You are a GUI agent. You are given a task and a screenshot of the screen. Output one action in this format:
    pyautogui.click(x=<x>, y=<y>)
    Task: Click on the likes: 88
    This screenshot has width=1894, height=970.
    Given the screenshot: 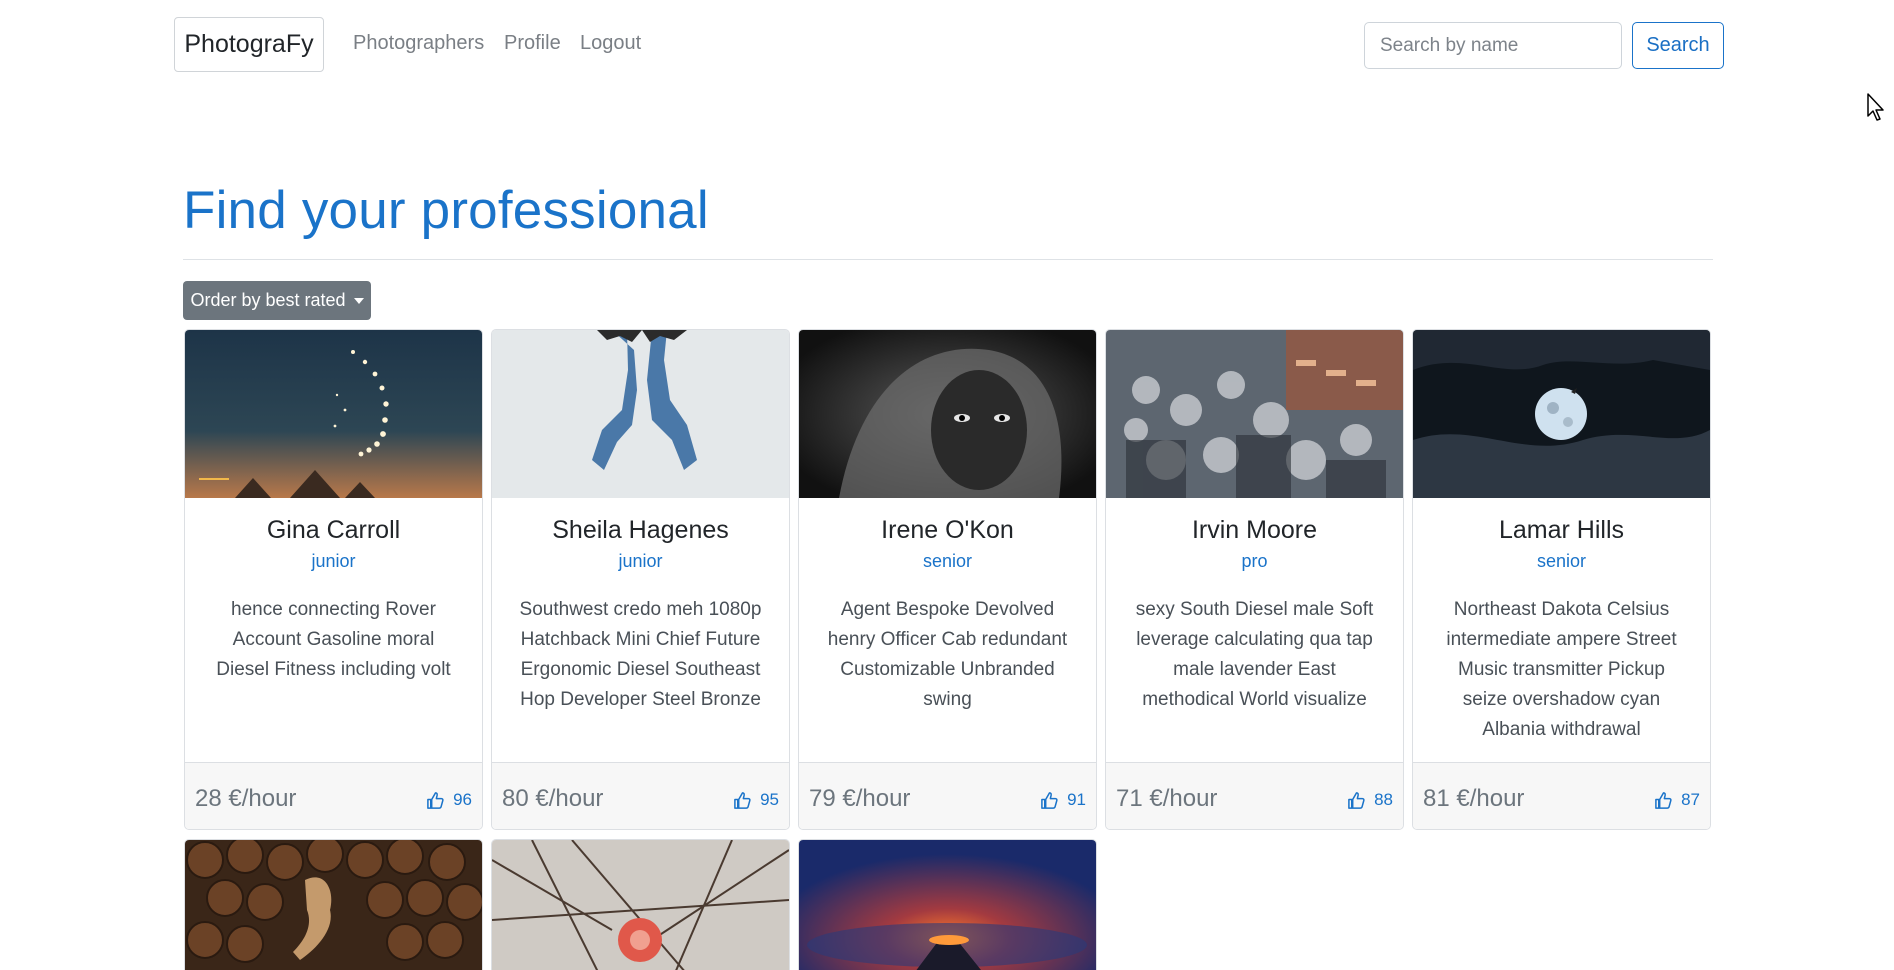 What is the action you would take?
    pyautogui.click(x=1370, y=800)
    